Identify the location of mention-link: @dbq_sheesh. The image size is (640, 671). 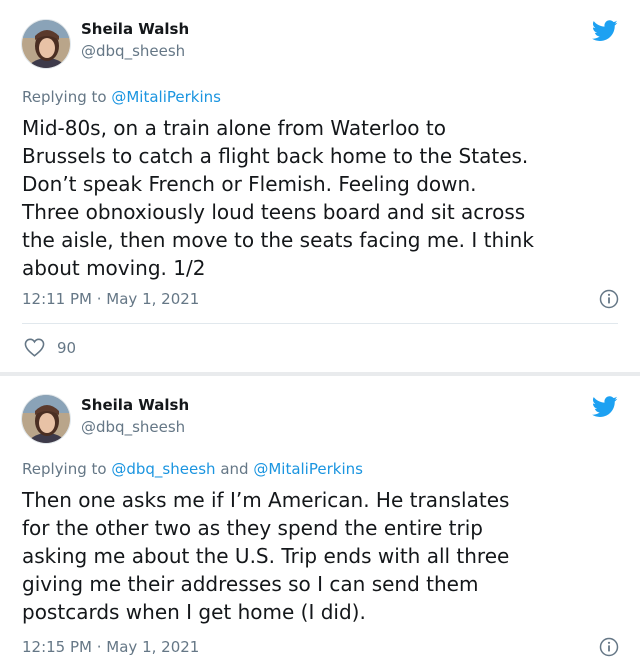
(163, 469).